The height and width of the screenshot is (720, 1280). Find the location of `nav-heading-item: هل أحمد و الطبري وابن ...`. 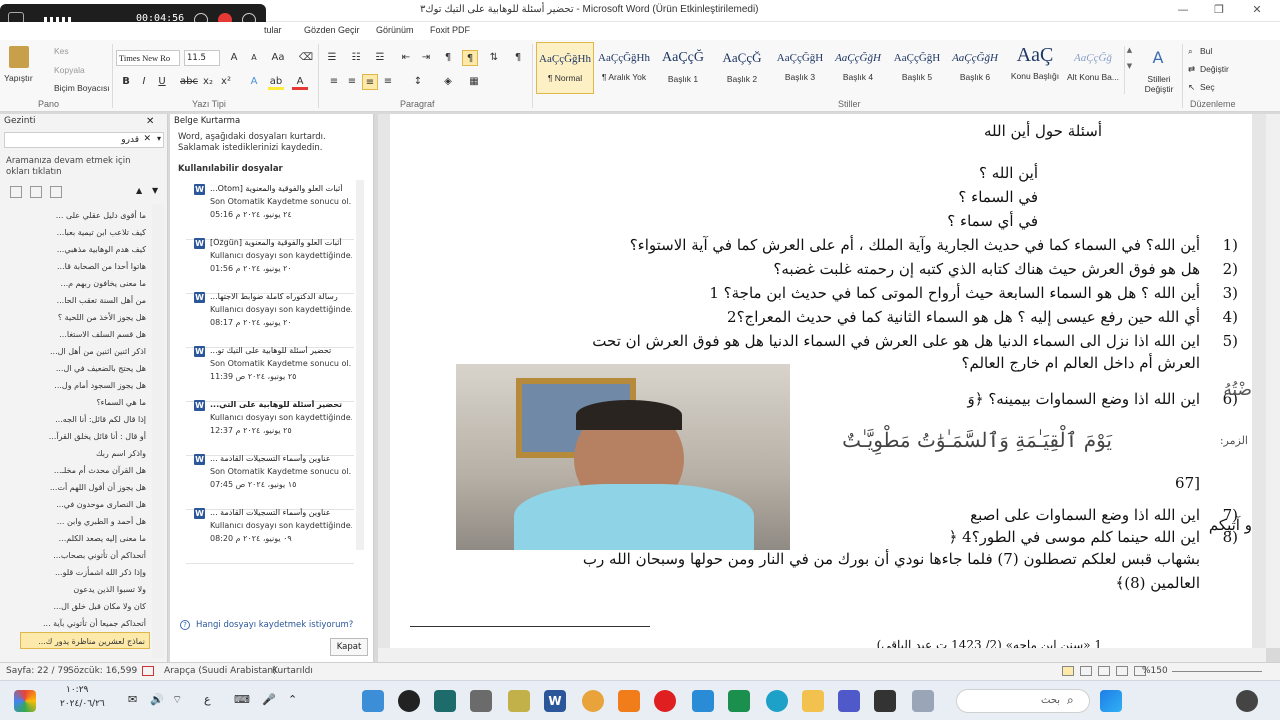

nav-heading-item: هل أحمد و الطبري وابن ... is located at coordinates (85, 521).